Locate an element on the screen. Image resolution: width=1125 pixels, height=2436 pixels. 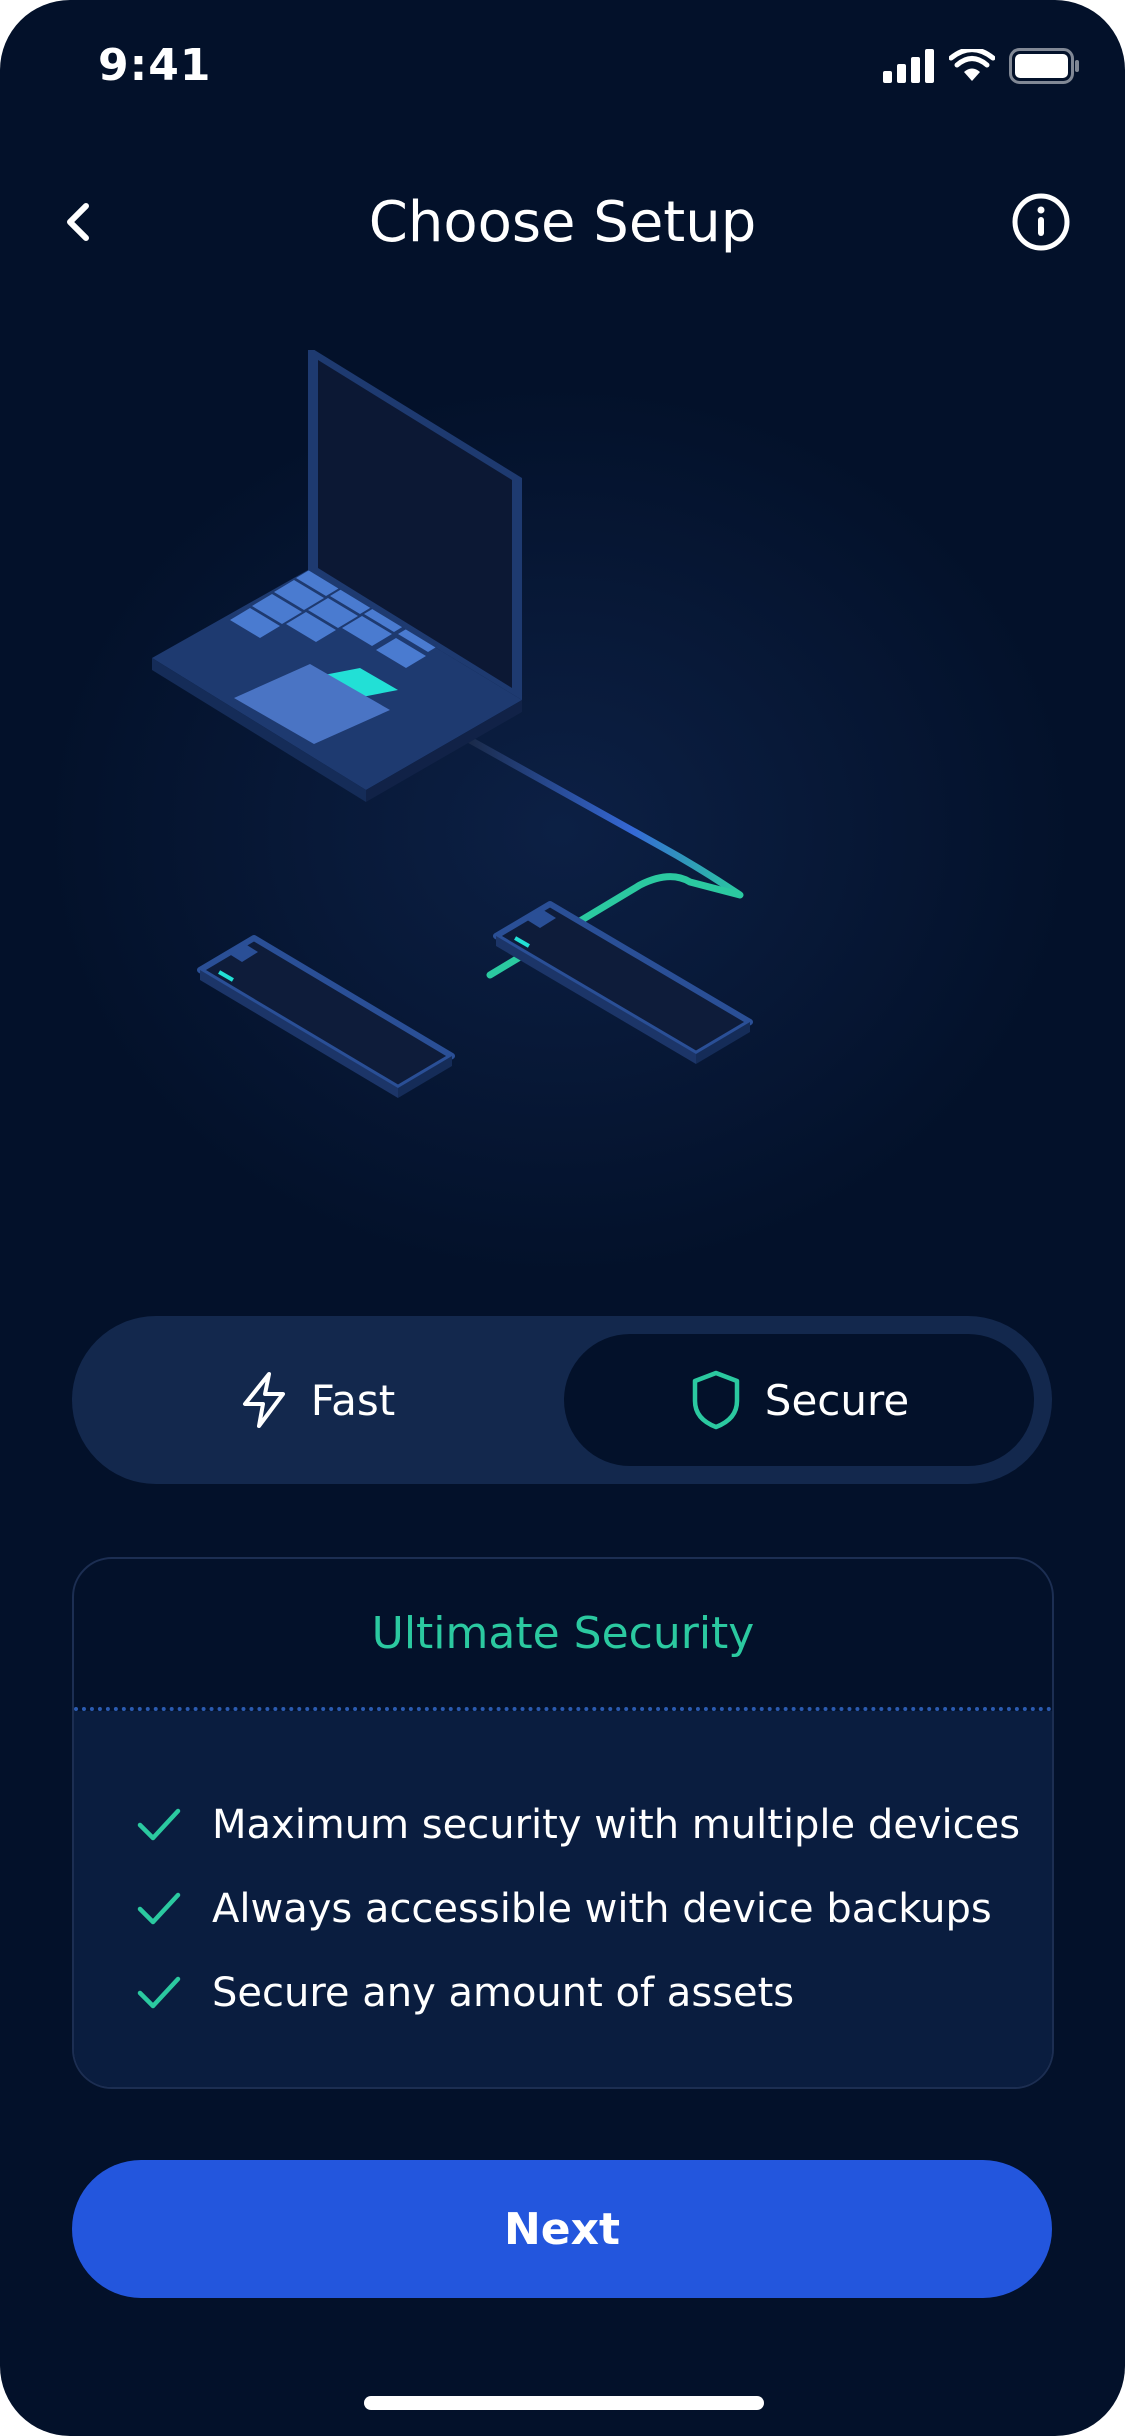
cellular-signal-icon is located at coordinates (908, 66).